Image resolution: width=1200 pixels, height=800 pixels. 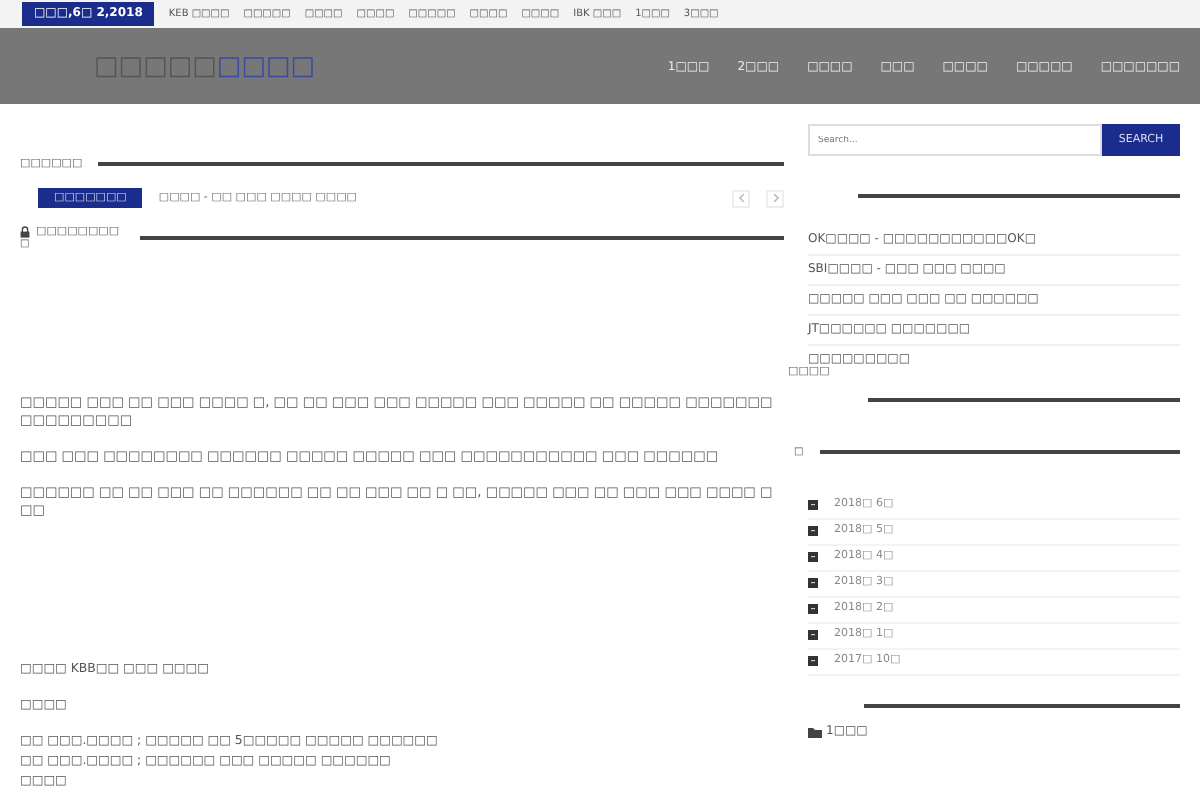 I want to click on lock-icon, so click(x=25, y=232).